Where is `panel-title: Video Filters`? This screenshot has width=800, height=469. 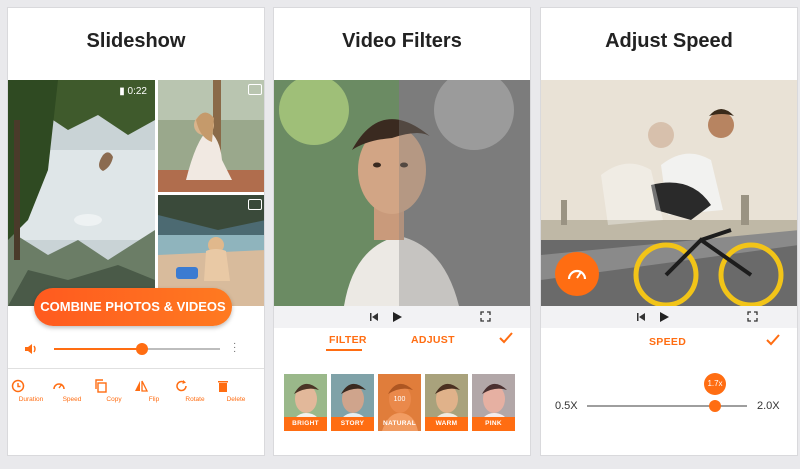 panel-title: Video Filters is located at coordinates (402, 41).